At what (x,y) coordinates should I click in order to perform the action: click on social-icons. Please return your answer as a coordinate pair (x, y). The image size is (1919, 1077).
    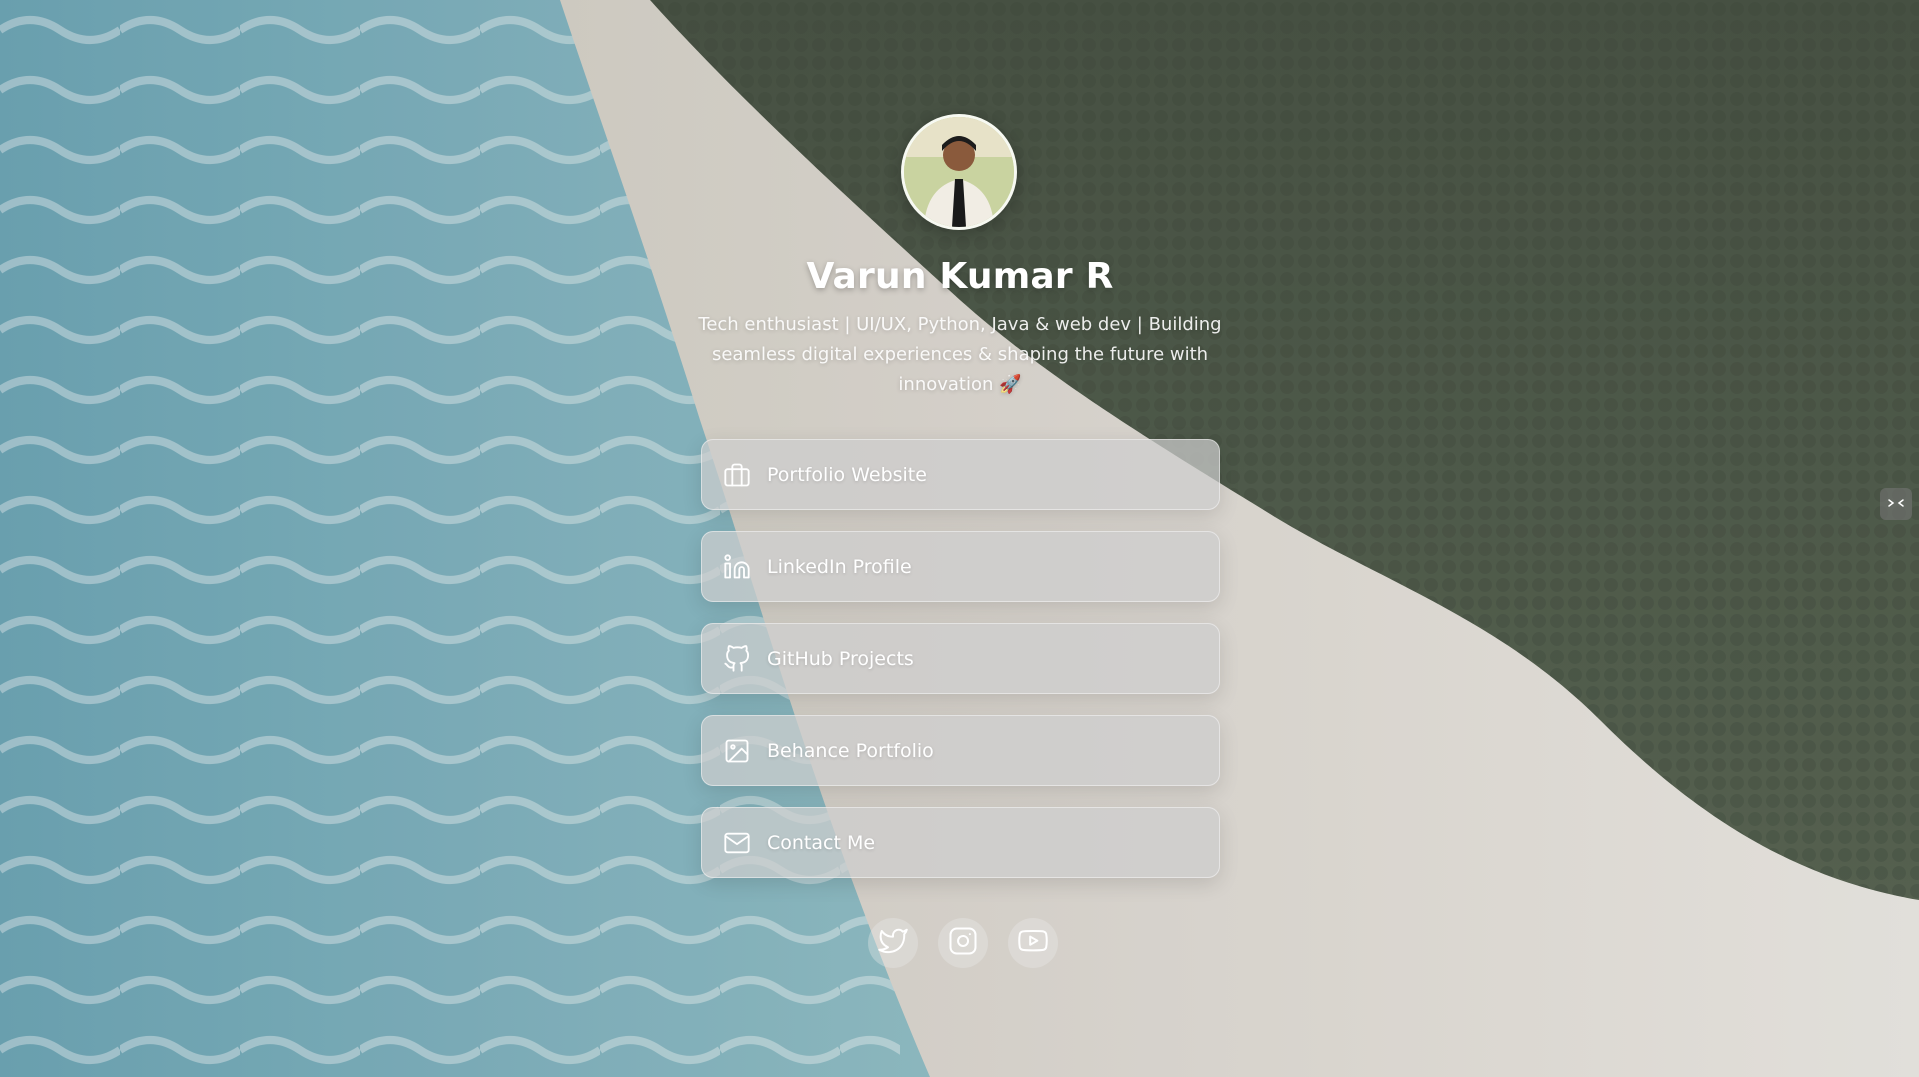
    Looking at the image, I should click on (963, 943).